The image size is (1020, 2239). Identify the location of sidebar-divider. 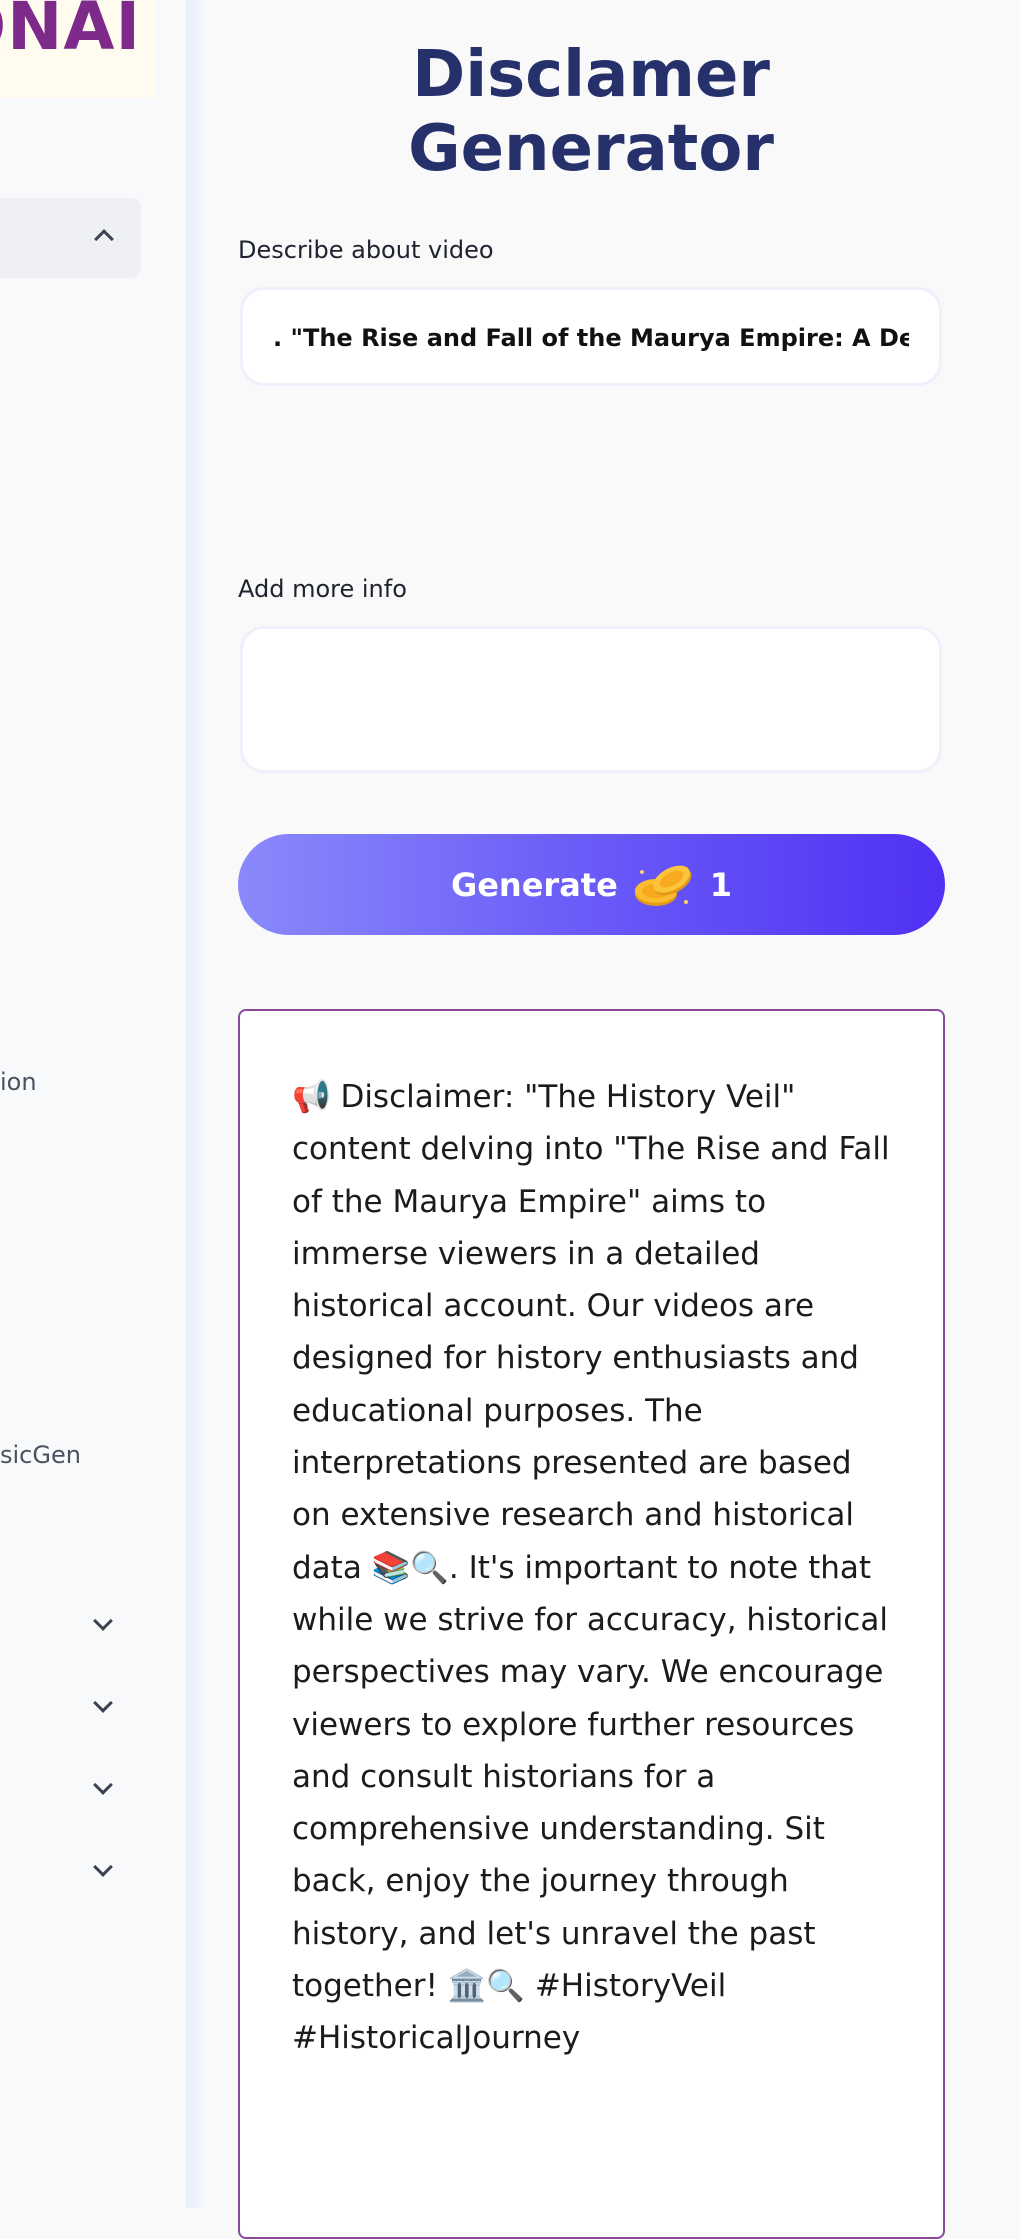
(197, 1104).